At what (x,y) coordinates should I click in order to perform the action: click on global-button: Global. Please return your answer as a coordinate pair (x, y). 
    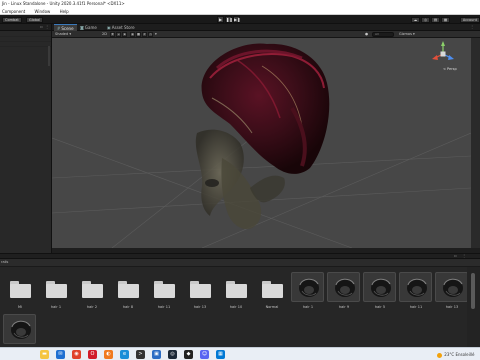
    Looking at the image, I should click on (35, 19).